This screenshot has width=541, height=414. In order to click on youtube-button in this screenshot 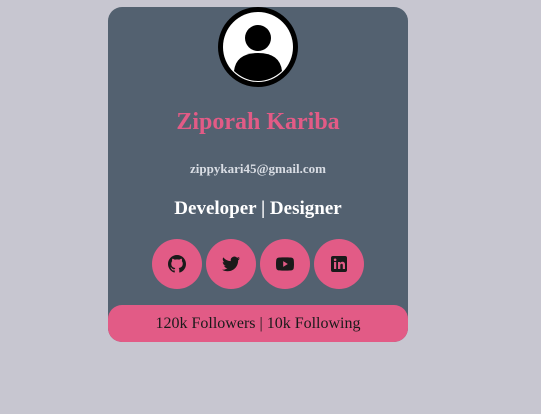, I will do `click(285, 264)`.